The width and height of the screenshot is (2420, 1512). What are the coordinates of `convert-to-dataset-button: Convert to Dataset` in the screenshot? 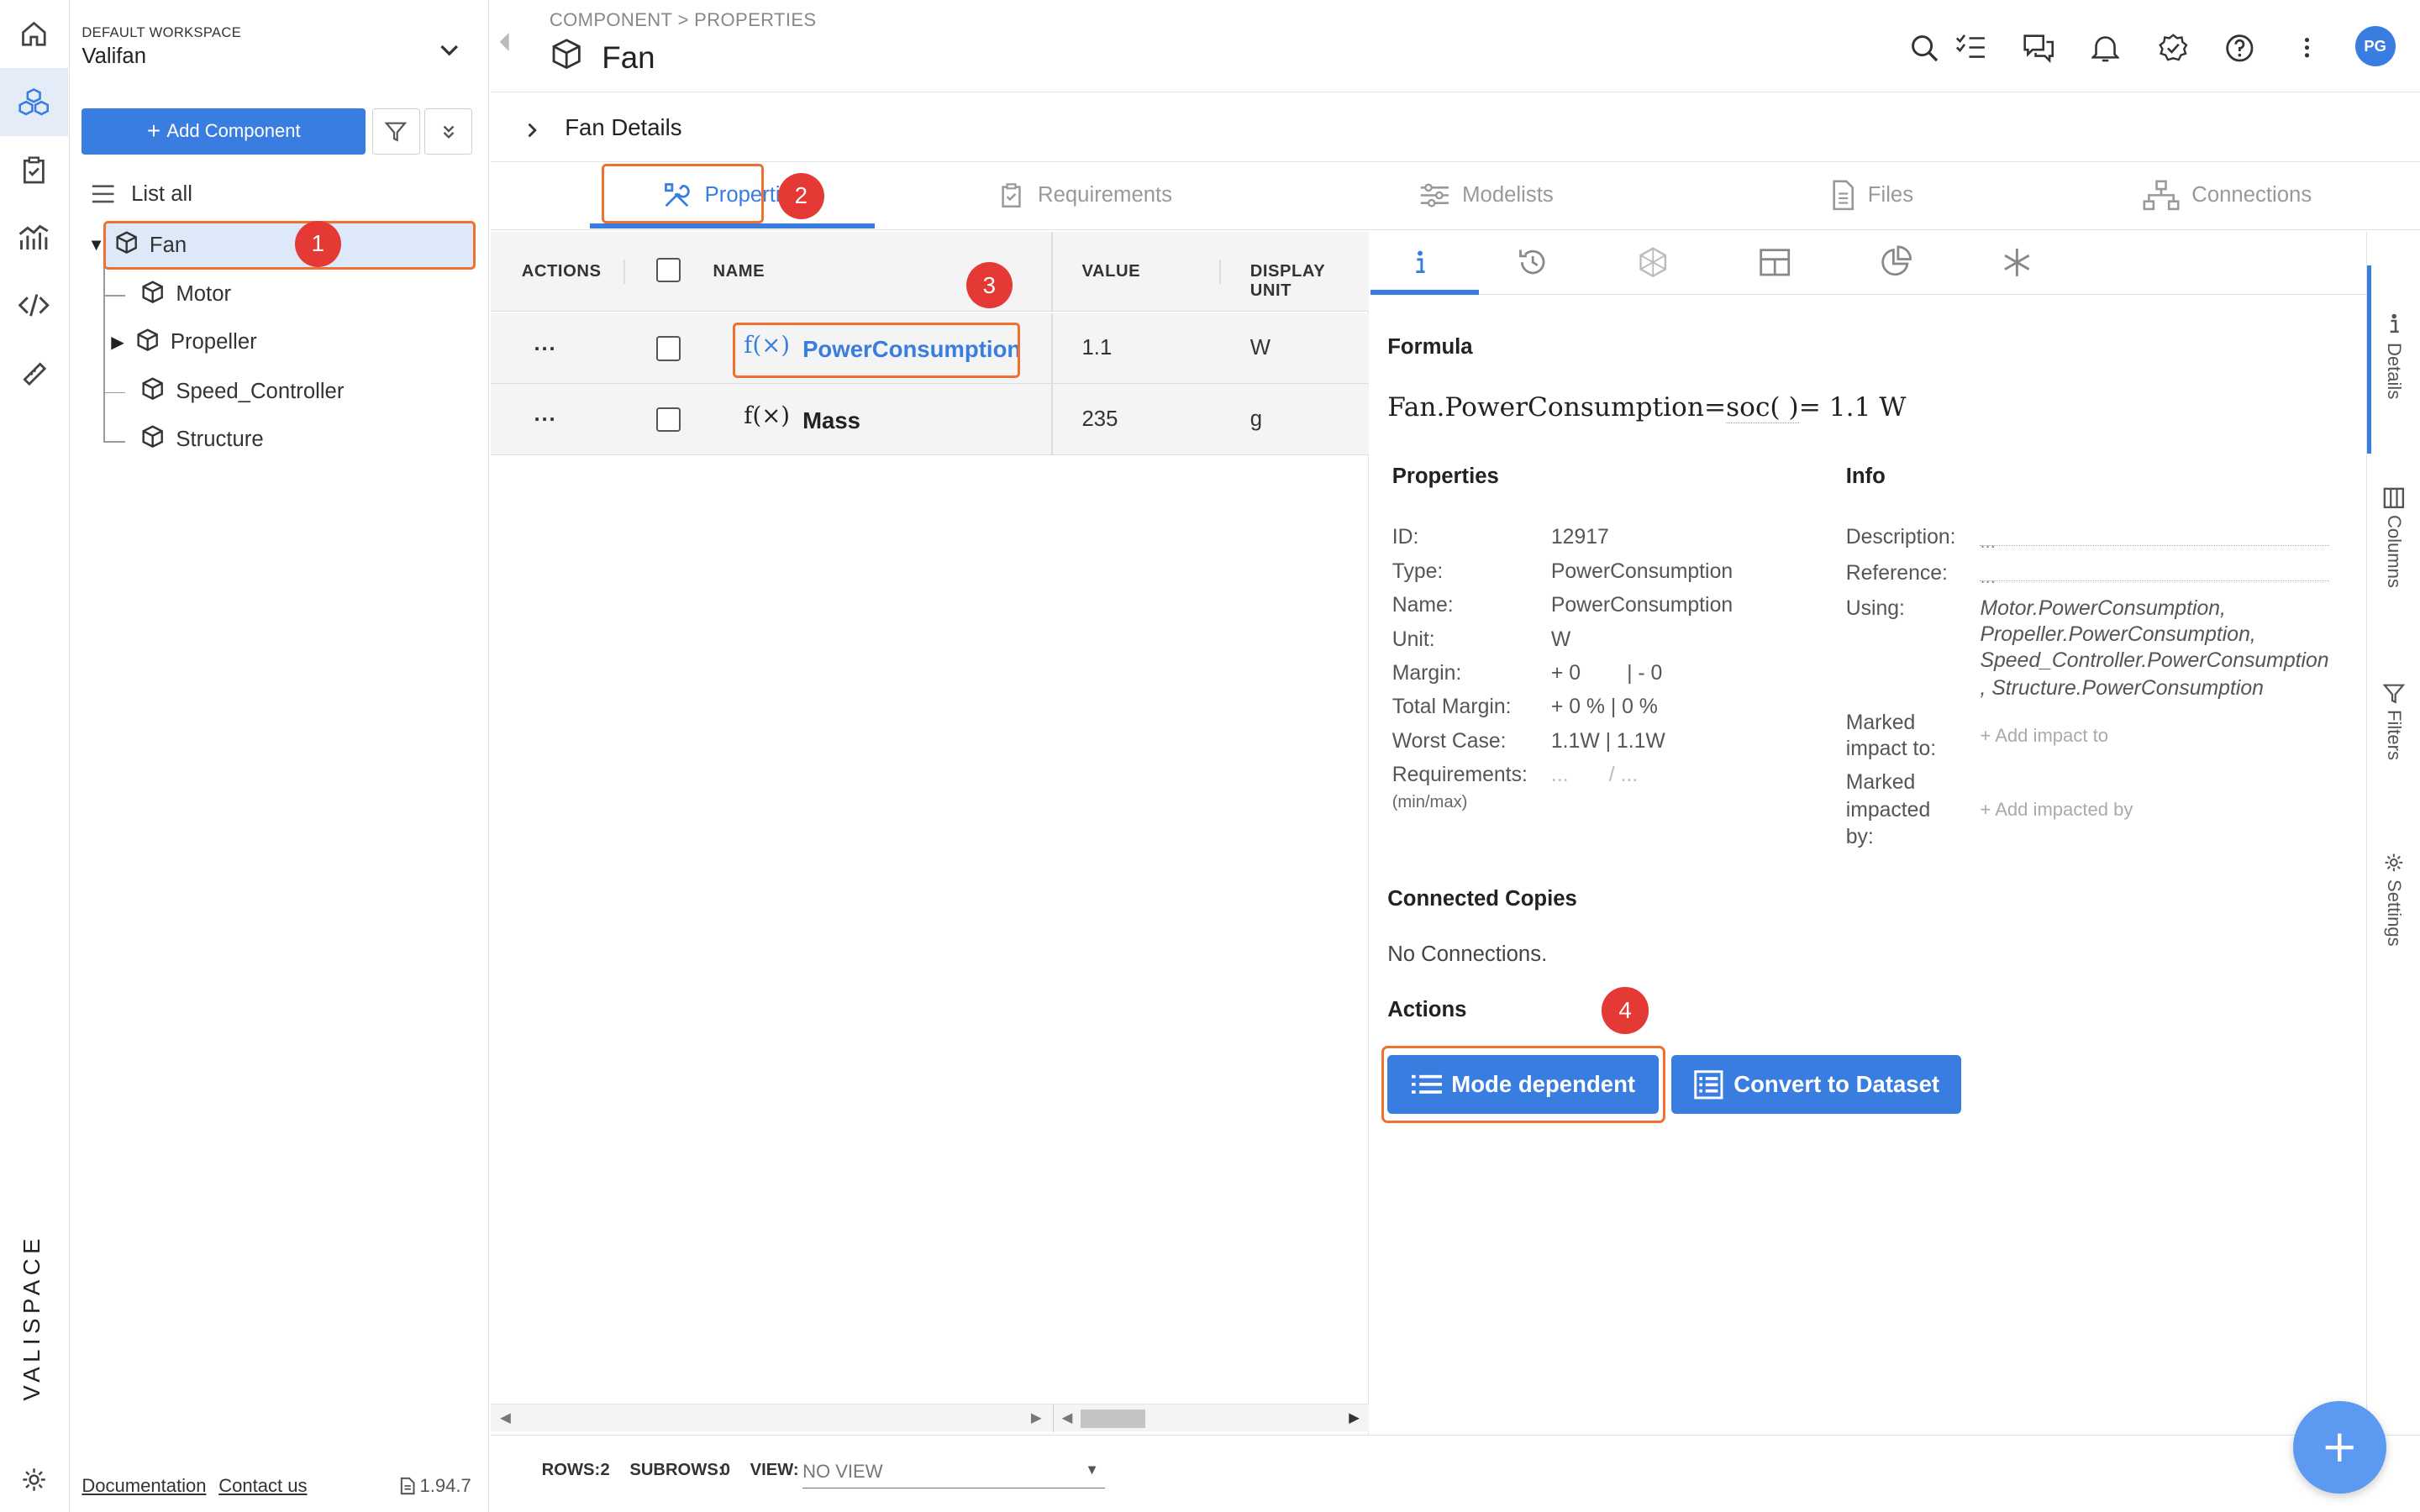 It's located at (1816, 1085).